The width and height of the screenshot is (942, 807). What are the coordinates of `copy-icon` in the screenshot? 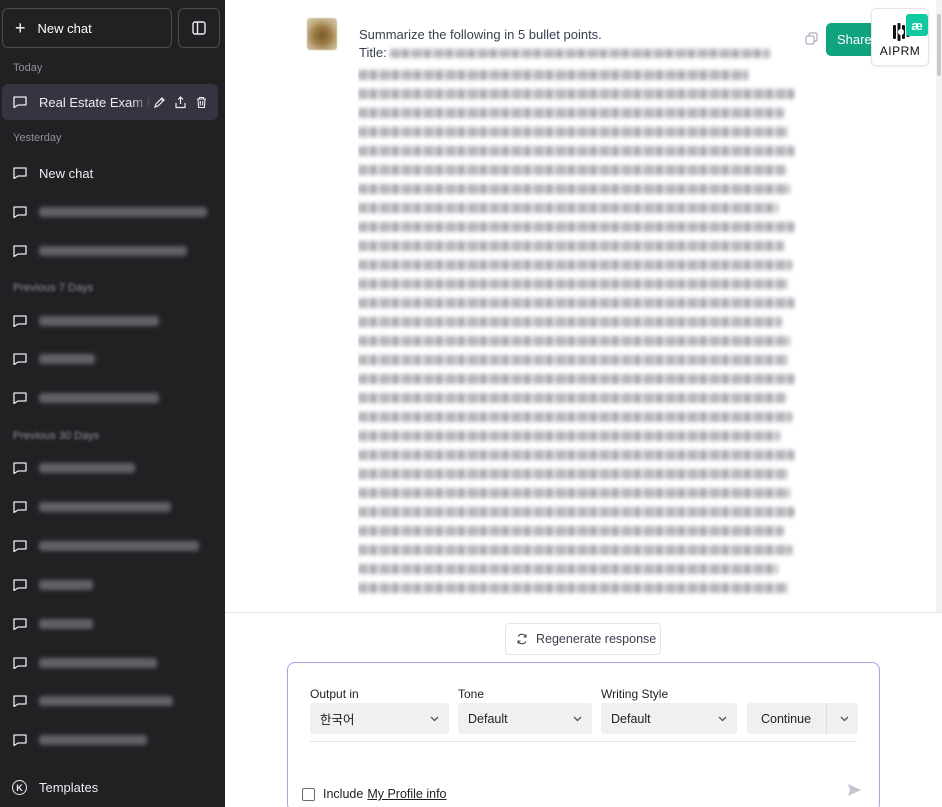 It's located at (811, 38).